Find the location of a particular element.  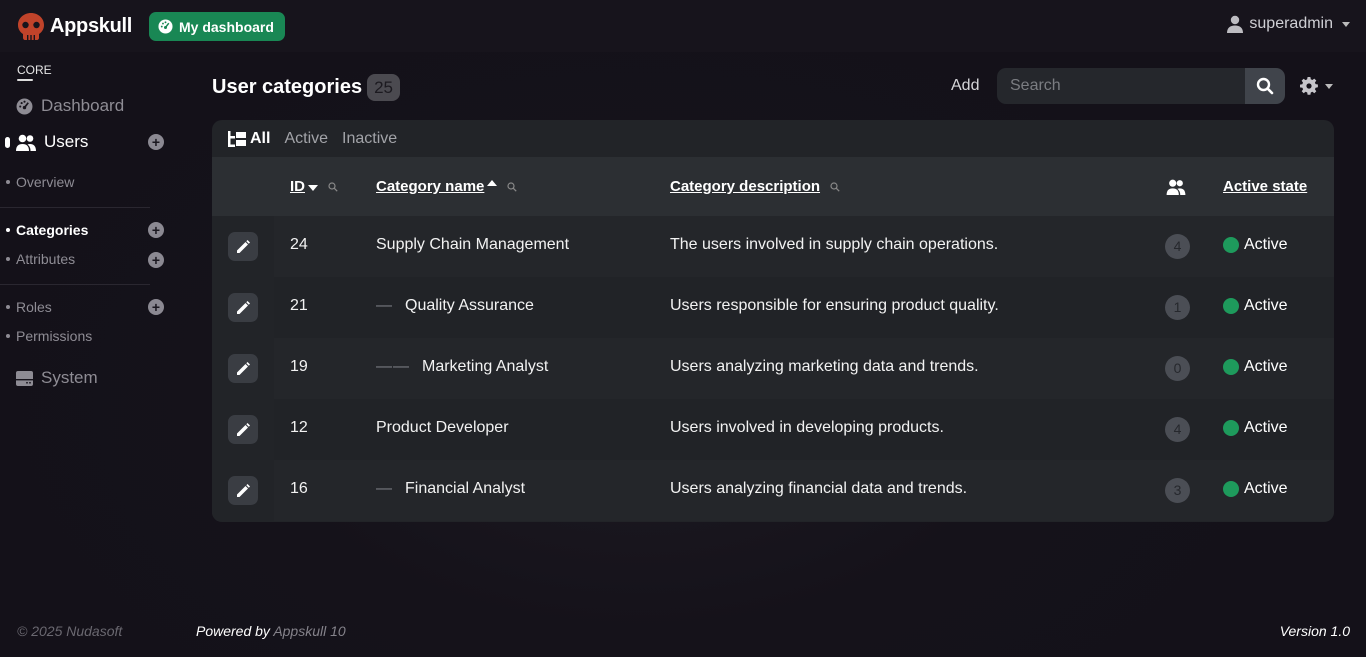

filter-tab-inactive: Inactive is located at coordinates (369, 139).